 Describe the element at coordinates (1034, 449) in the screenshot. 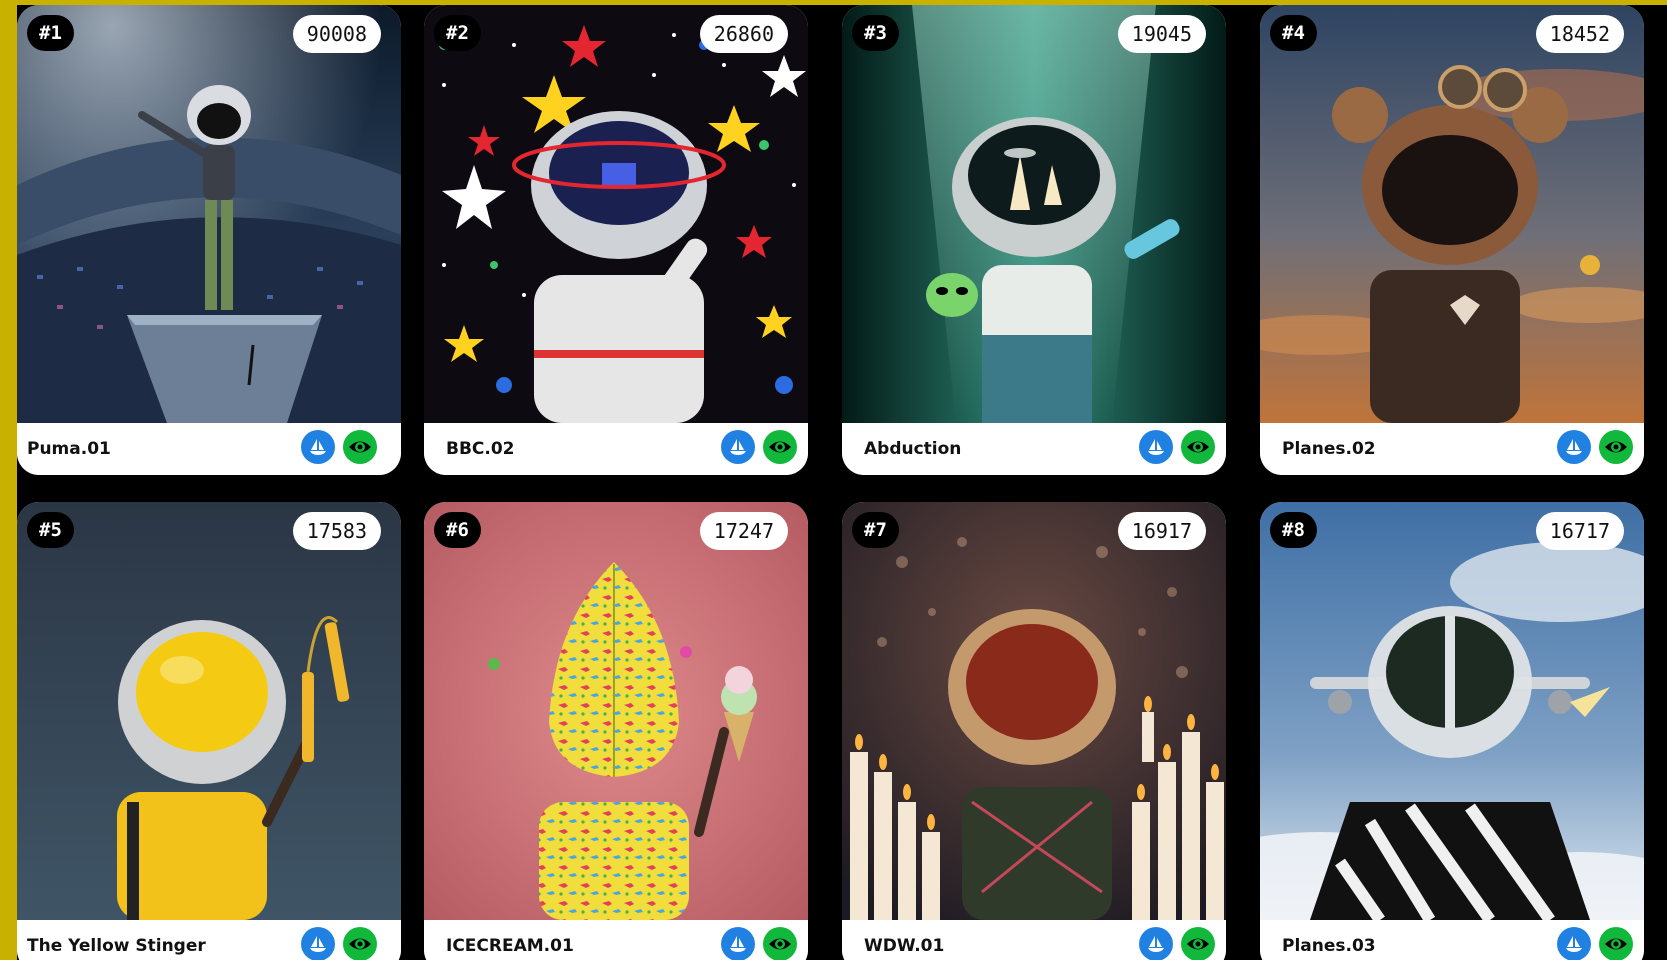

I see `card-footer: Abduction` at that location.